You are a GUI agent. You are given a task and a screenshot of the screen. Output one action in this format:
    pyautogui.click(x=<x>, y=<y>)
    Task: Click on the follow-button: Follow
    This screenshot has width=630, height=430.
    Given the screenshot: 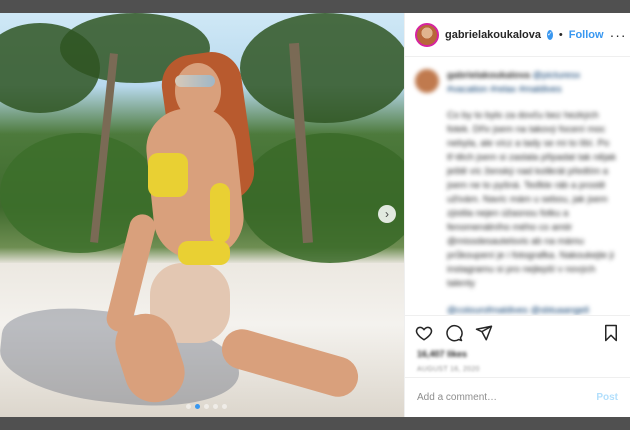 What is the action you would take?
    pyautogui.click(x=586, y=35)
    